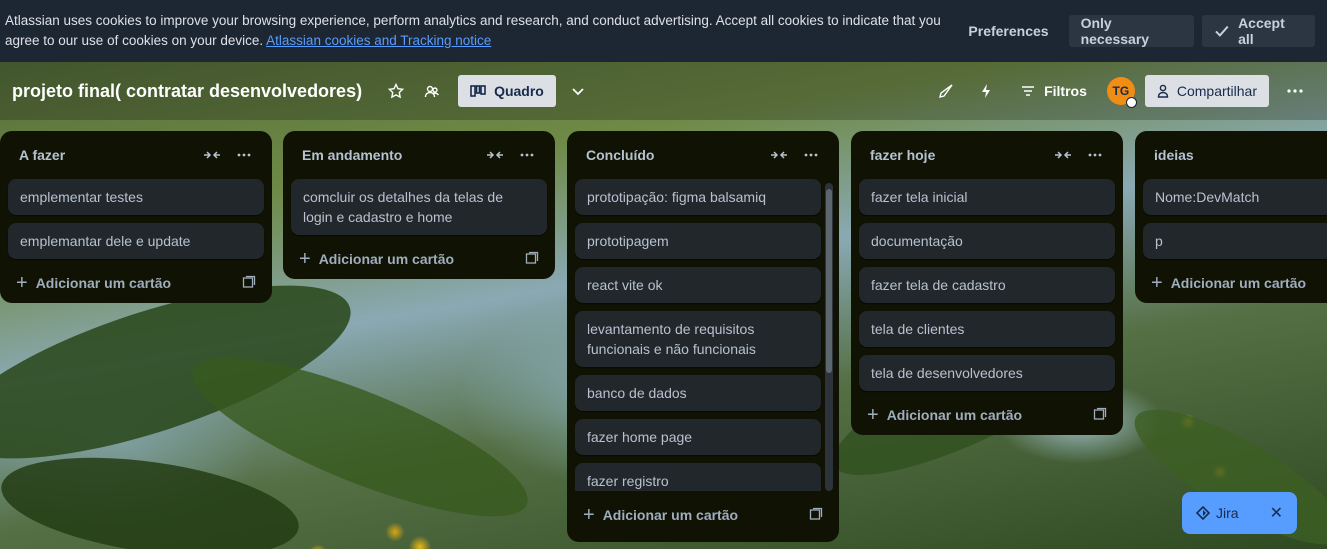 This screenshot has height=549, width=1327. What do you see at coordinates (674, 155) in the screenshot?
I see `list-title: Concluído` at bounding box center [674, 155].